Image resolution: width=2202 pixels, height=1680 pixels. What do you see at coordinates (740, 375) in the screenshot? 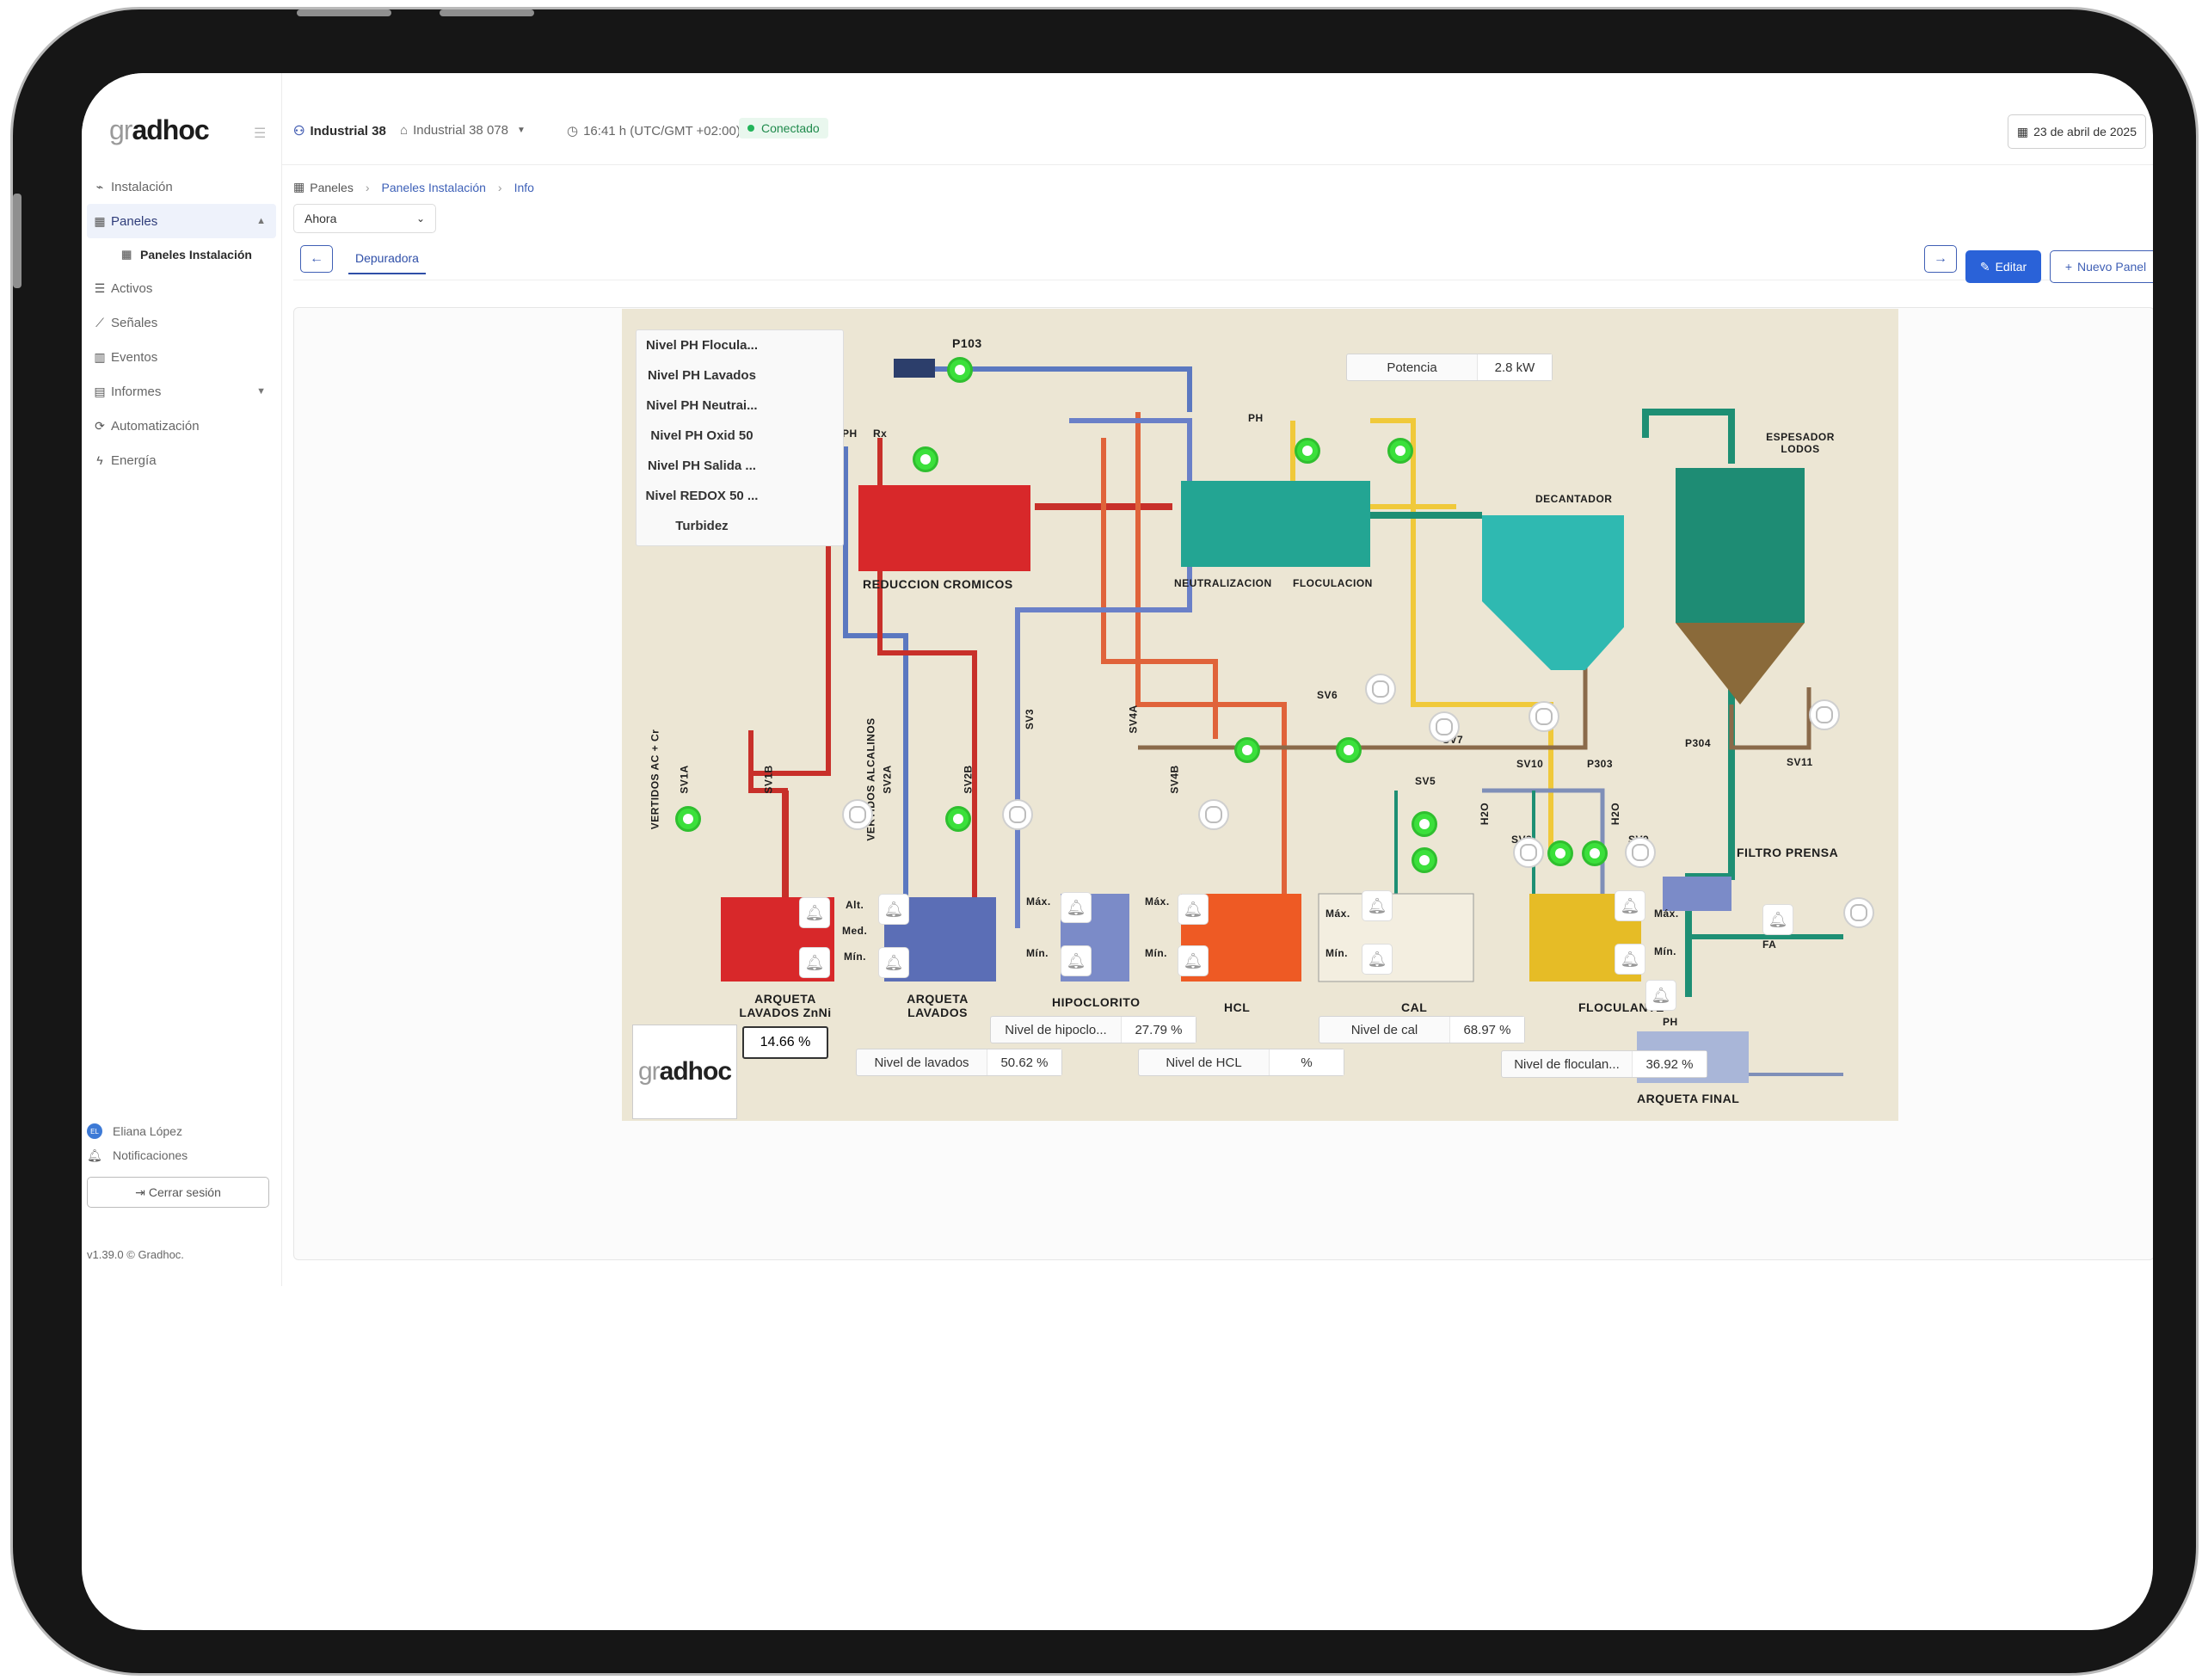
I see `list-item: Nivel PH Lavados` at bounding box center [740, 375].